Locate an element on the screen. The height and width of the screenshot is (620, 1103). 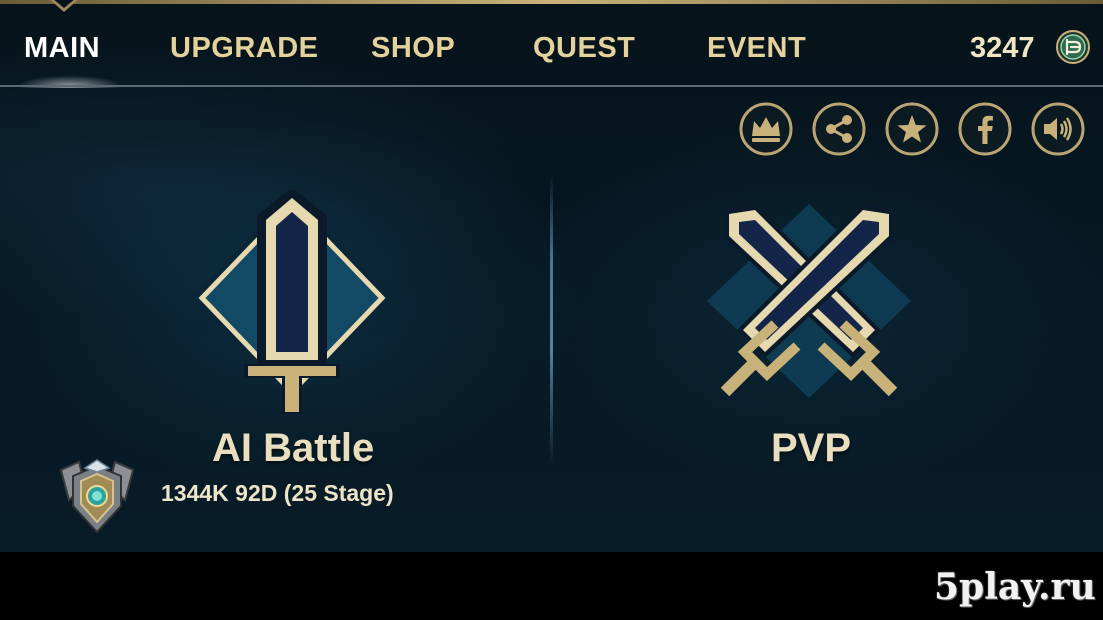
watermark-text: 5play.ru is located at coordinates (1015, 587).